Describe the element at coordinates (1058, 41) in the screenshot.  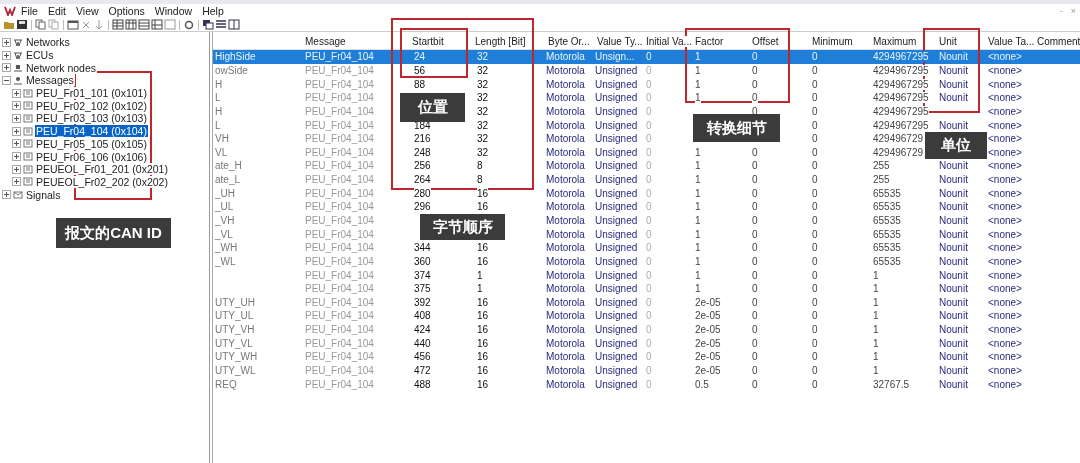
I see `column-header: Comment` at that location.